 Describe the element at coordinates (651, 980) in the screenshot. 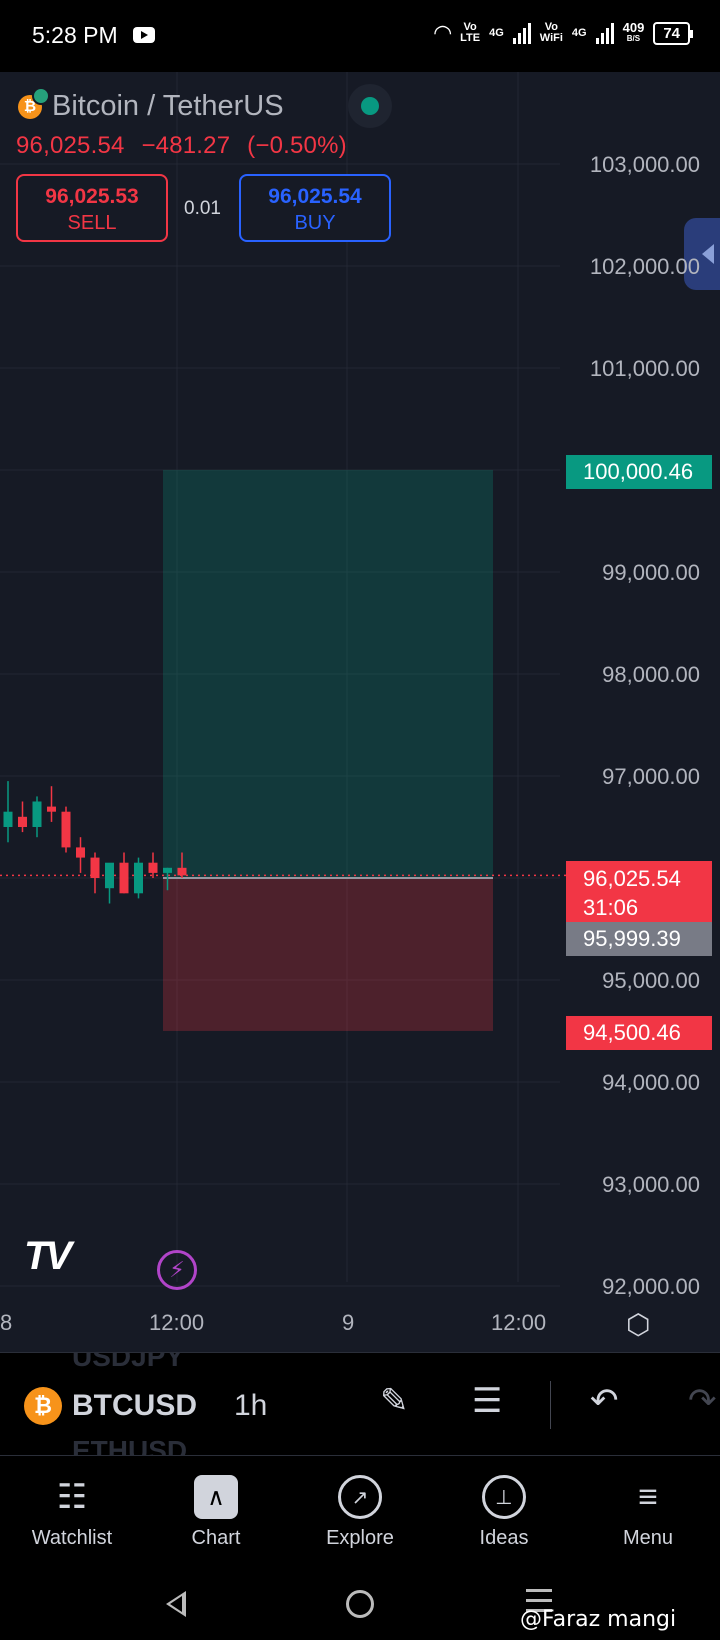

I see `price-axis-label: 95,000.00` at that location.